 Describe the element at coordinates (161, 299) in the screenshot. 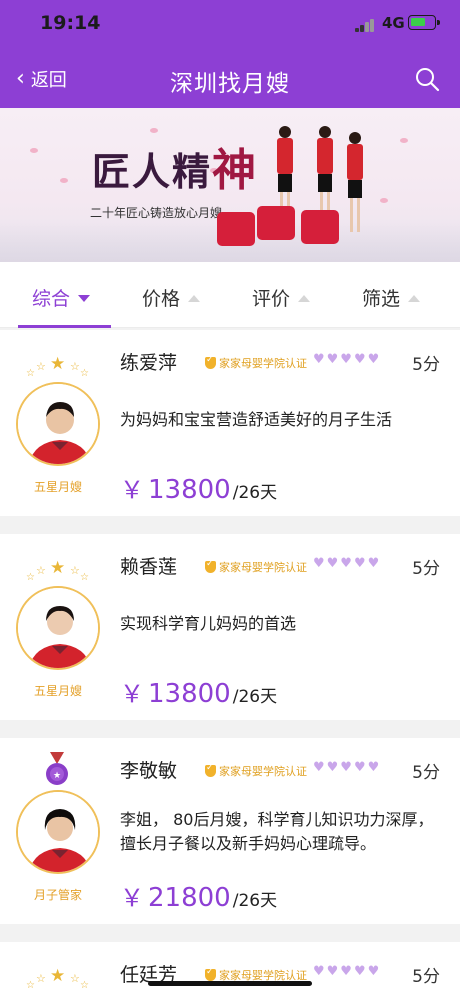

I see `tab-label: 价格` at that location.